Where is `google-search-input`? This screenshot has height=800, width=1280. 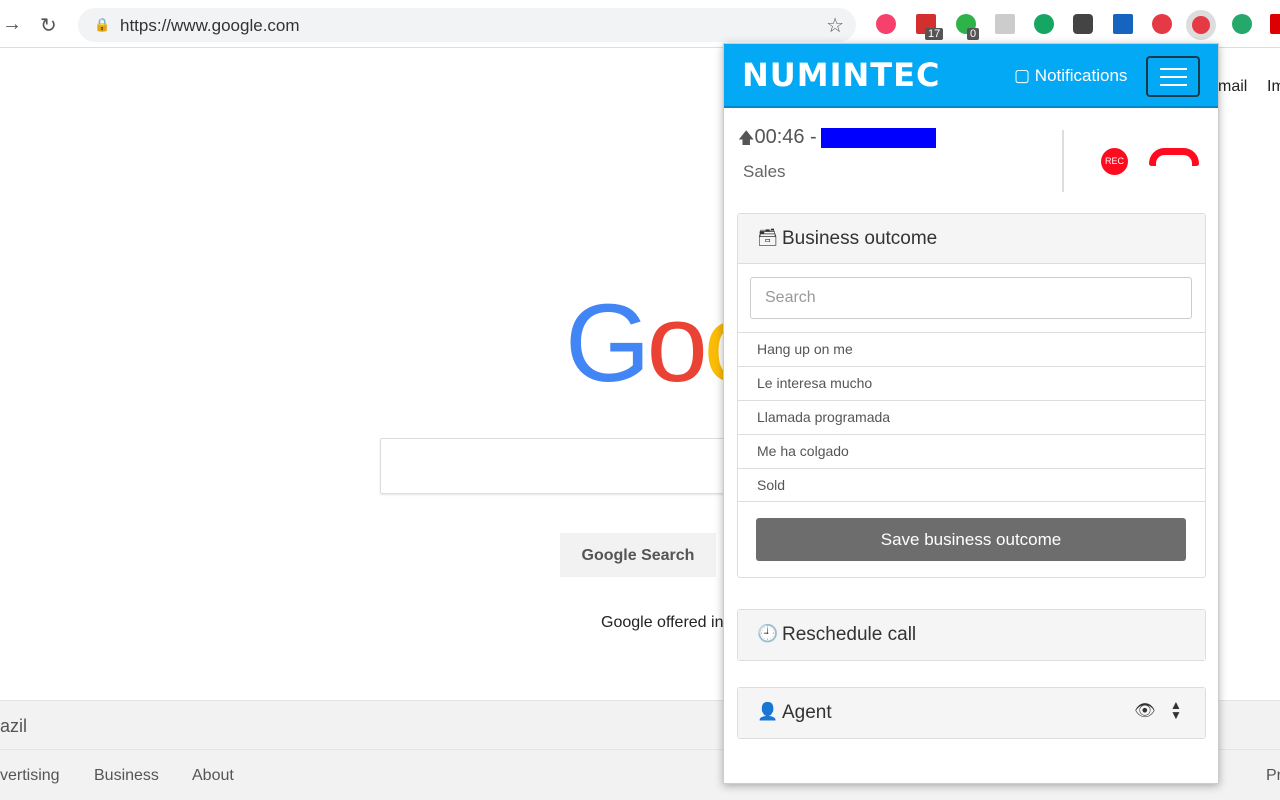
google-search-input is located at coordinates (570, 466).